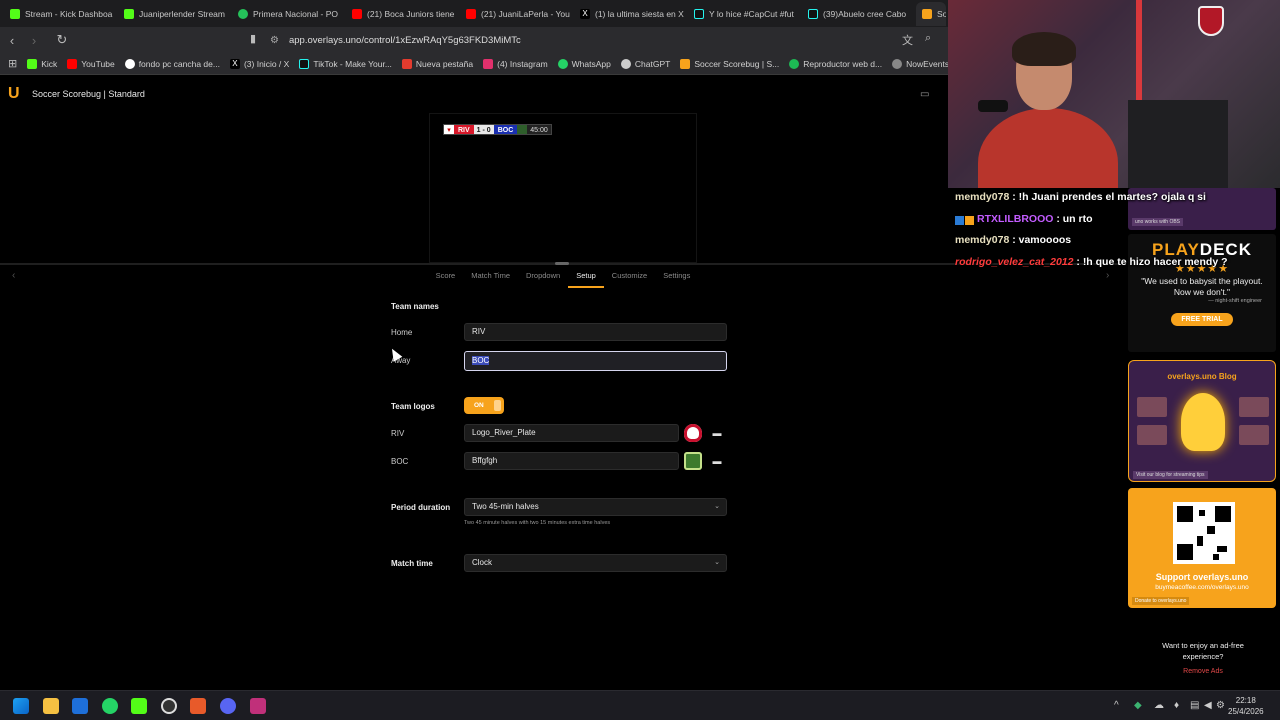 Image resolution: width=1280 pixels, height=720 pixels. I want to click on tab-score: Score, so click(446, 277).